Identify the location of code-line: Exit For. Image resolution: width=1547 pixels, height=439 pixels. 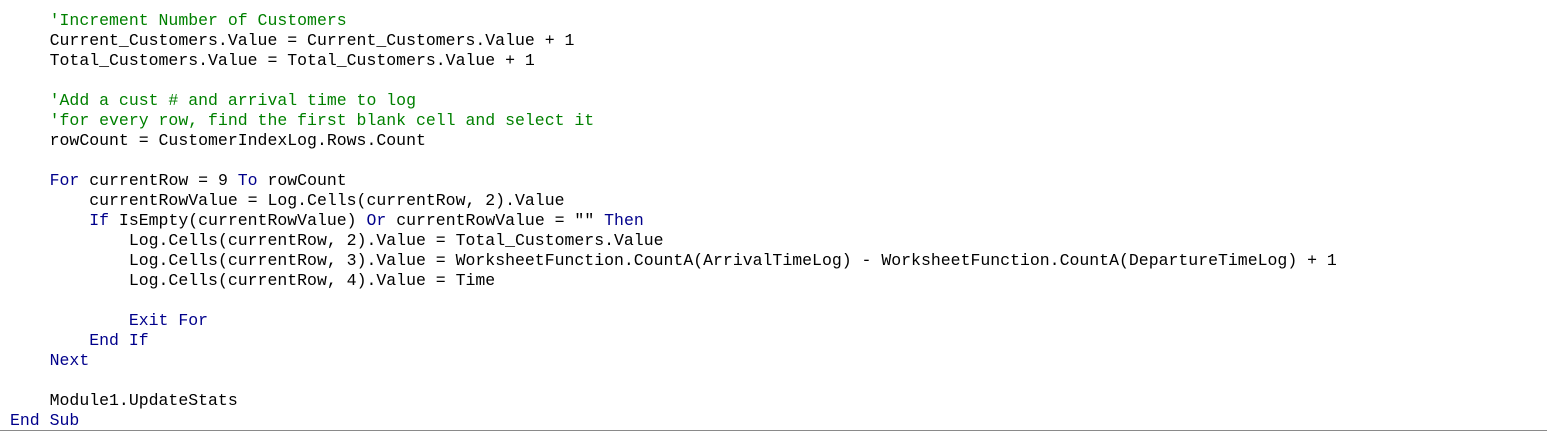
(673, 321).